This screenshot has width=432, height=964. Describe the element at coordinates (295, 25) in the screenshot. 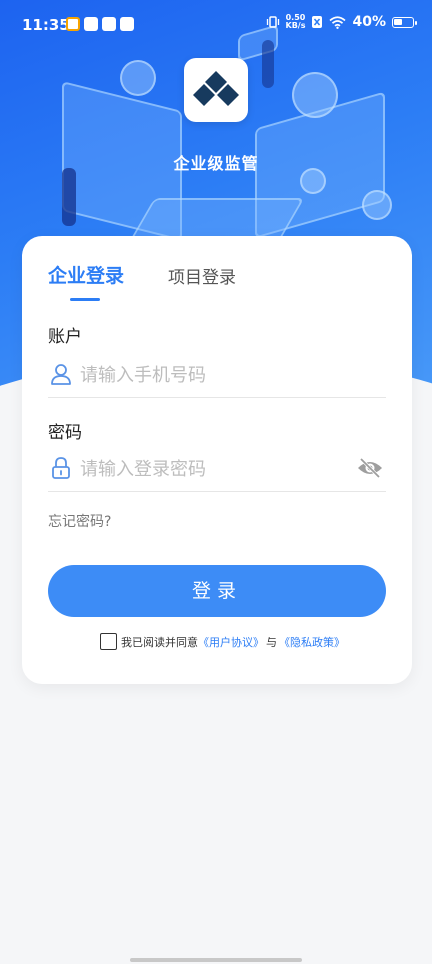

I see `net-speed-unit: KB/s` at that location.